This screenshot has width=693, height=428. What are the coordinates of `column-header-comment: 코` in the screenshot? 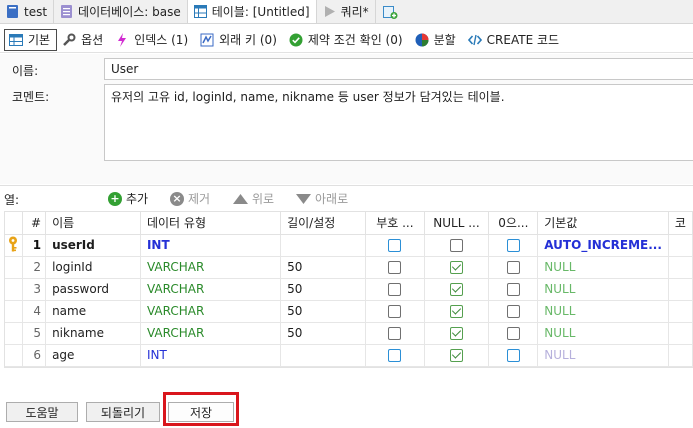 It's located at (680, 223).